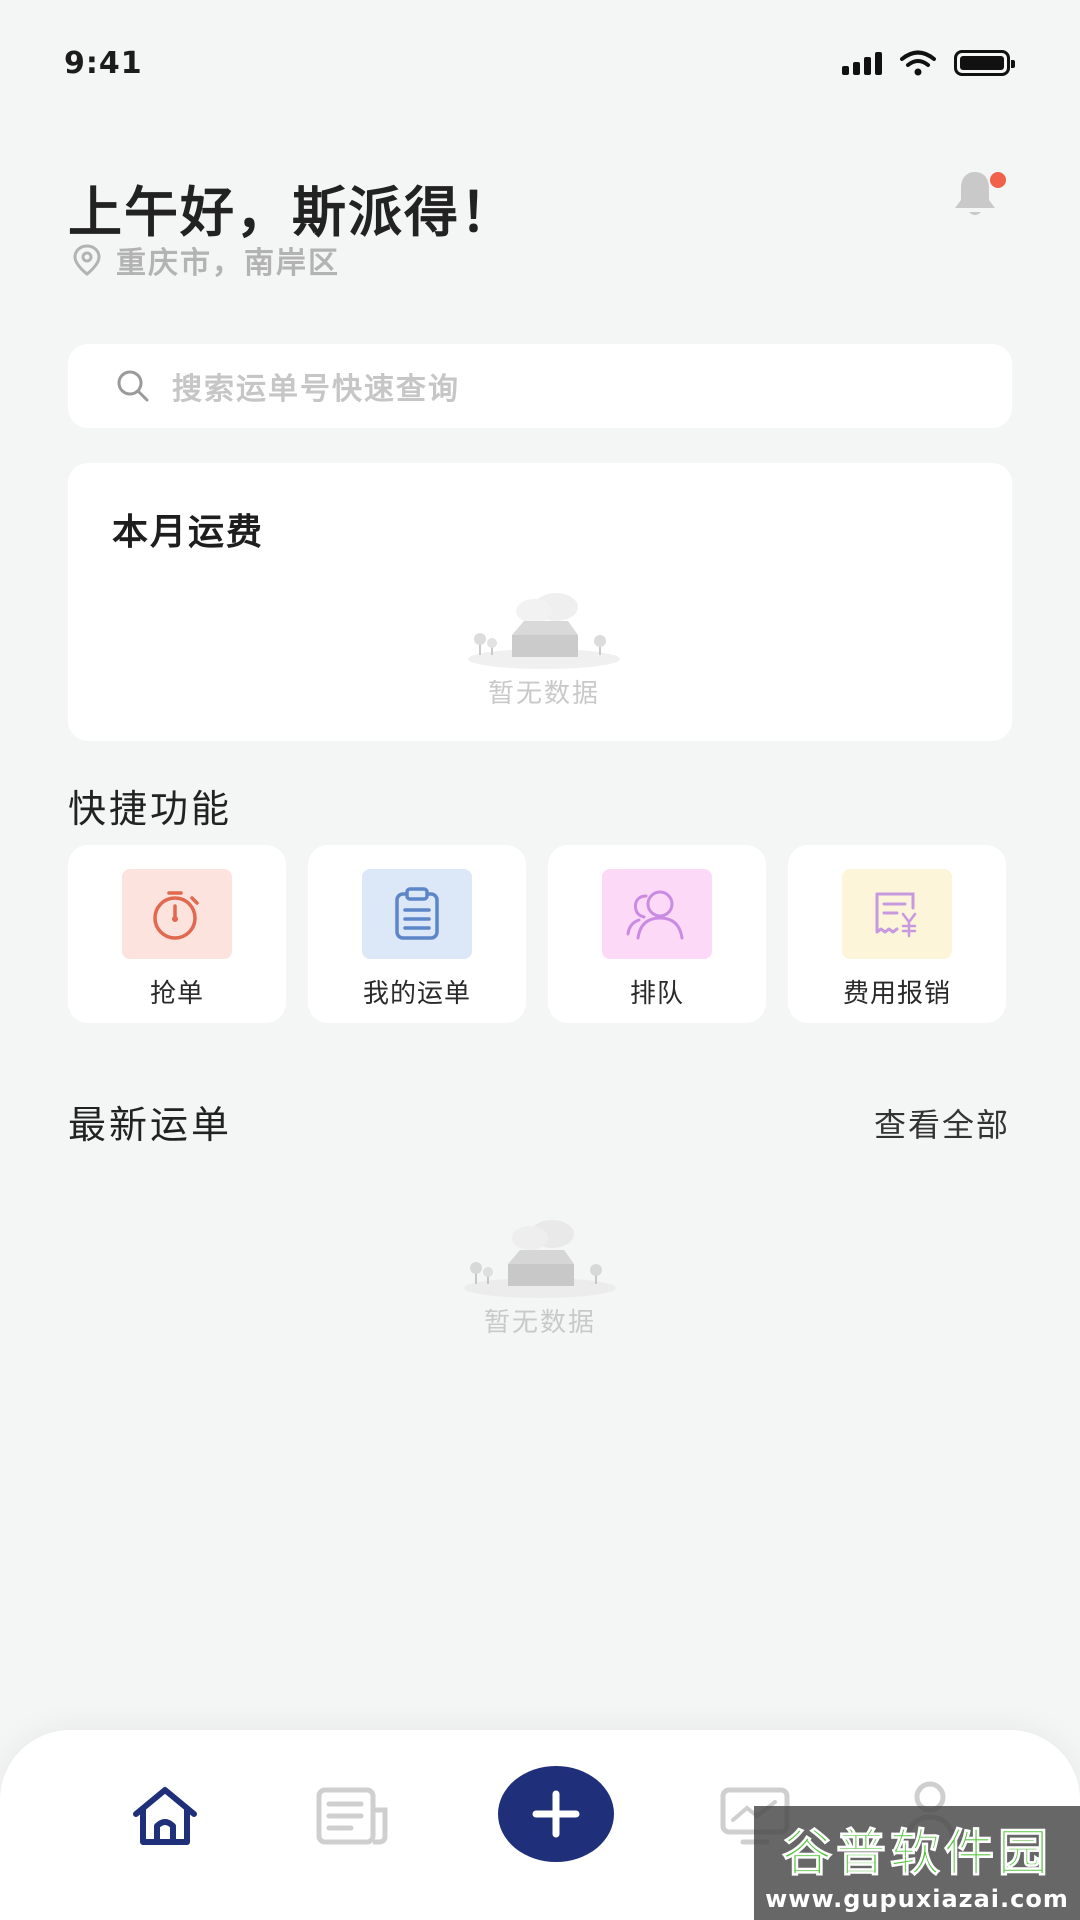 This screenshot has width=1080, height=1920. I want to click on stopwatch-icon, so click(176, 915).